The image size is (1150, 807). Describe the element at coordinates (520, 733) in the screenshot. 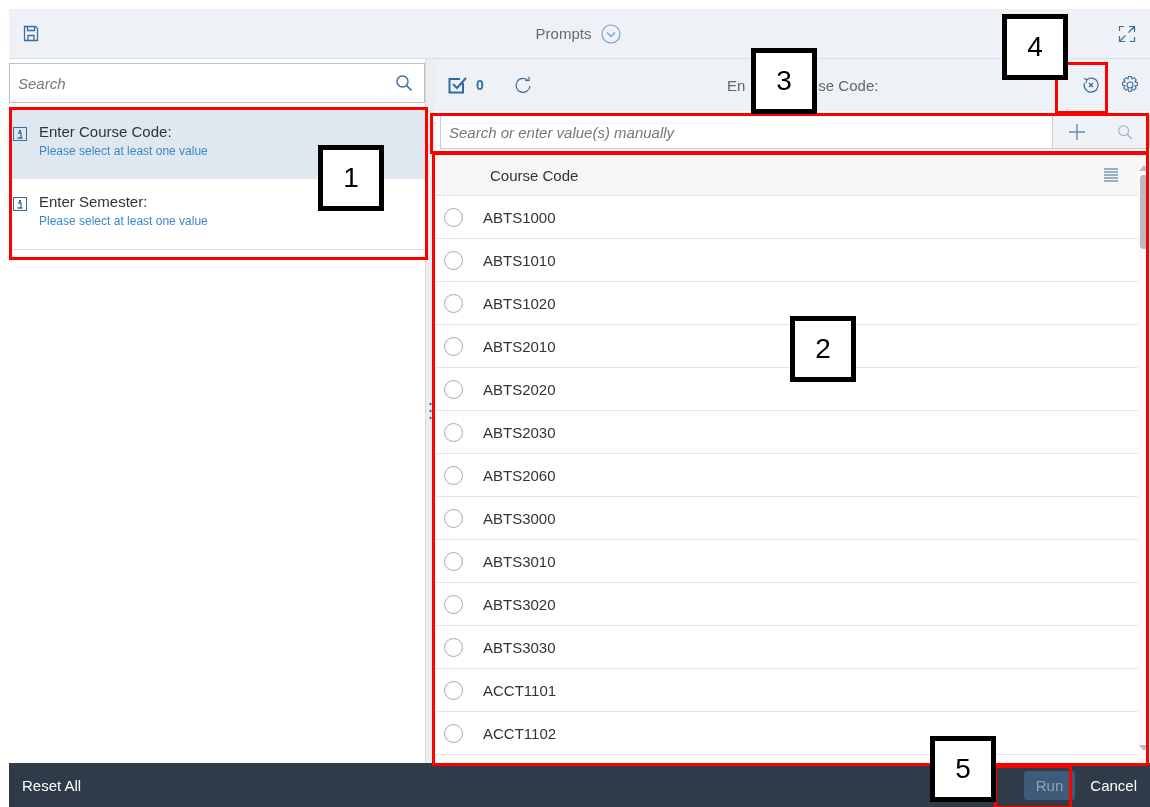

I see `table-cell: ACCT1102` at that location.